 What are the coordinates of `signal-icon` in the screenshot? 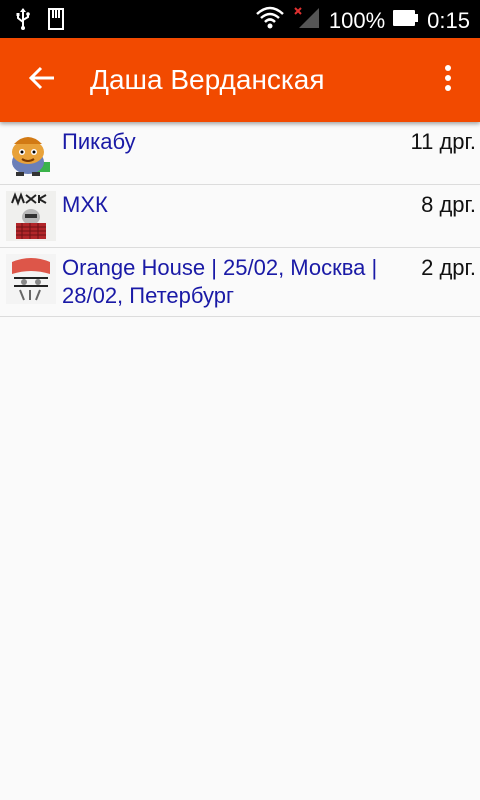 It's located at (307, 20).